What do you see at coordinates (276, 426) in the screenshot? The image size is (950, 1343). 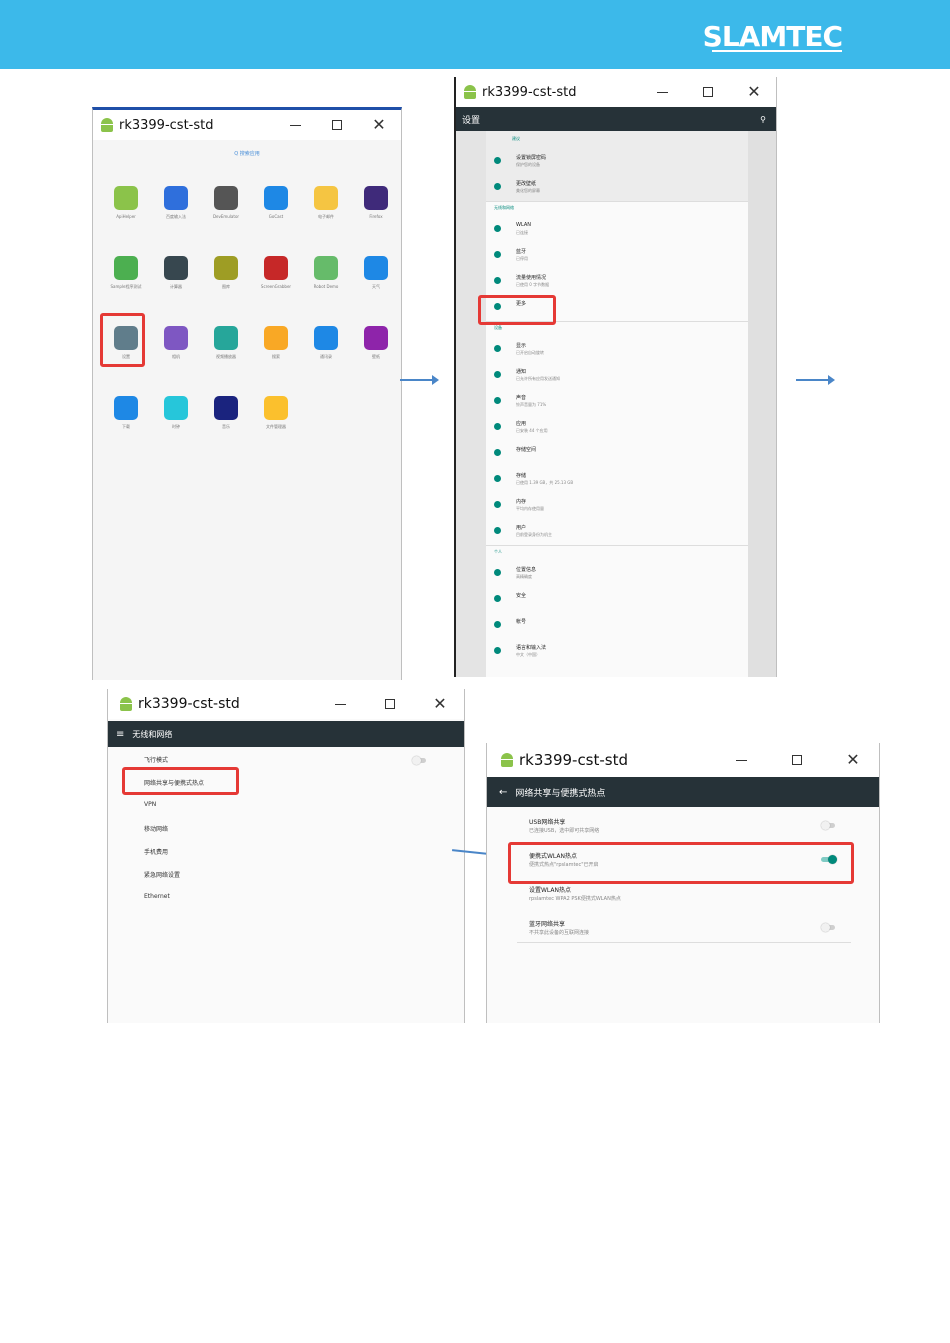 I see `app-label: 文件管理器` at bounding box center [276, 426].